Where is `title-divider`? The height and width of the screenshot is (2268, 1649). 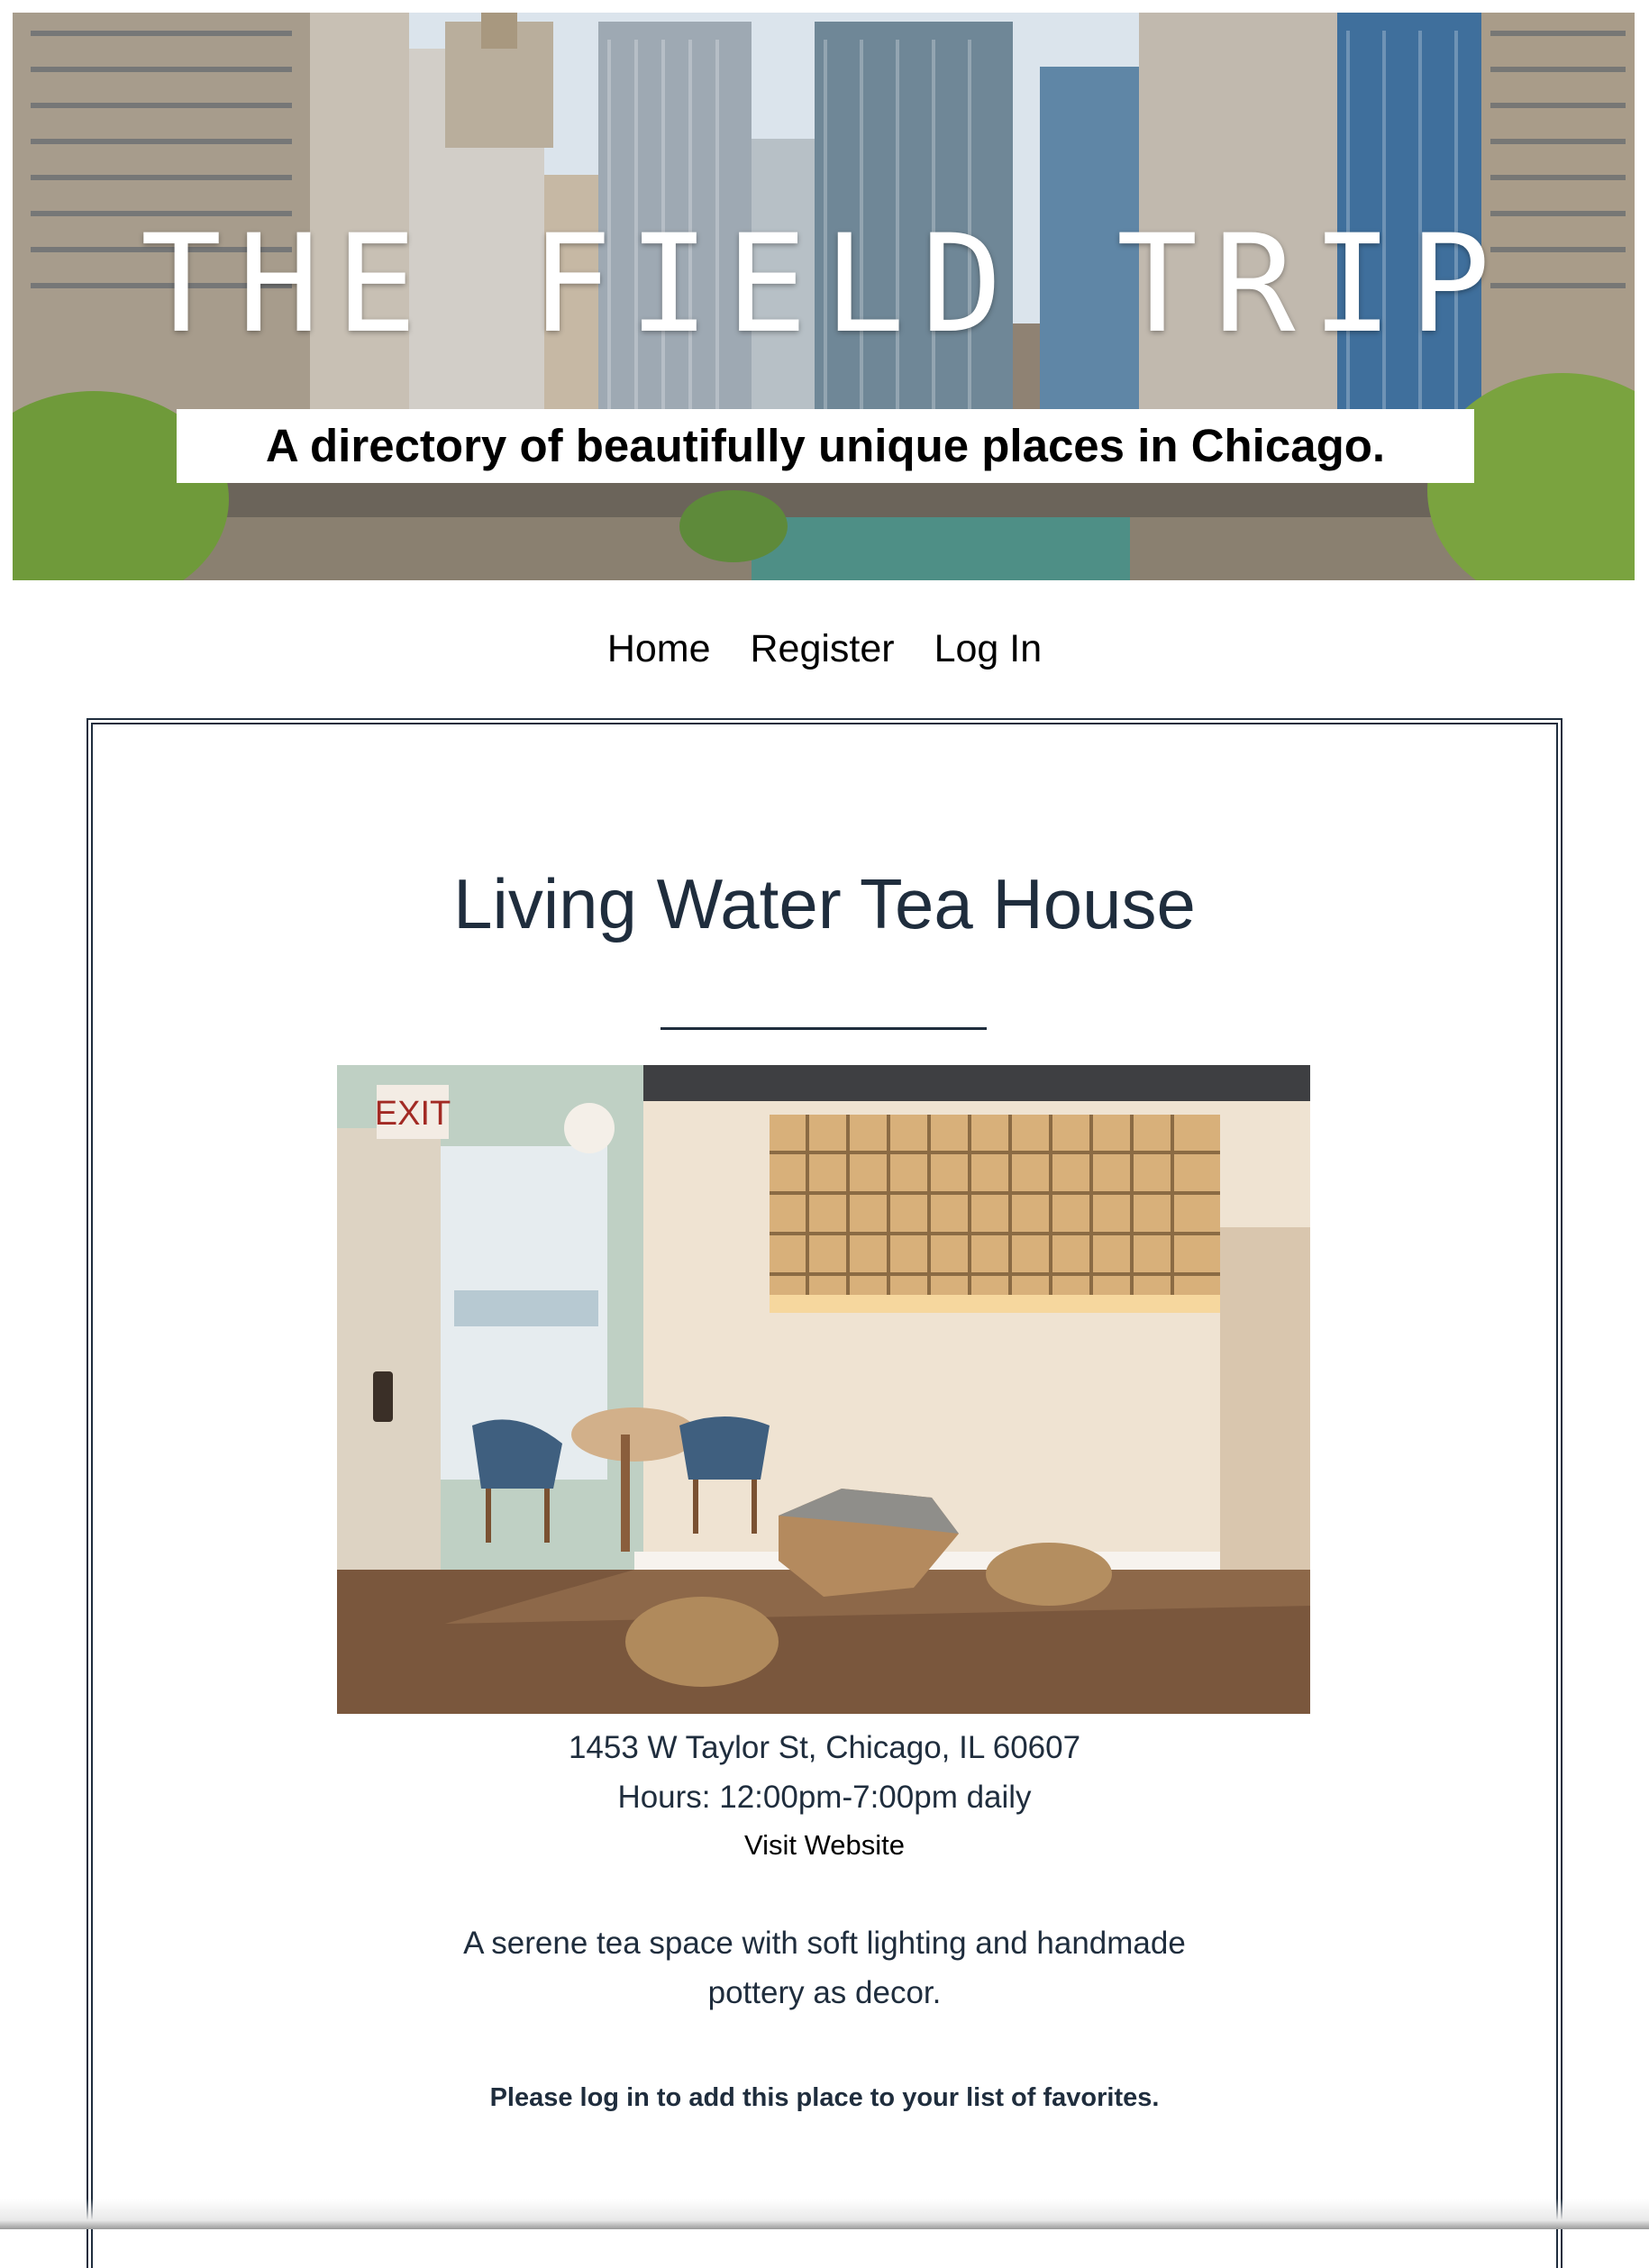 title-divider is located at coordinates (824, 1028).